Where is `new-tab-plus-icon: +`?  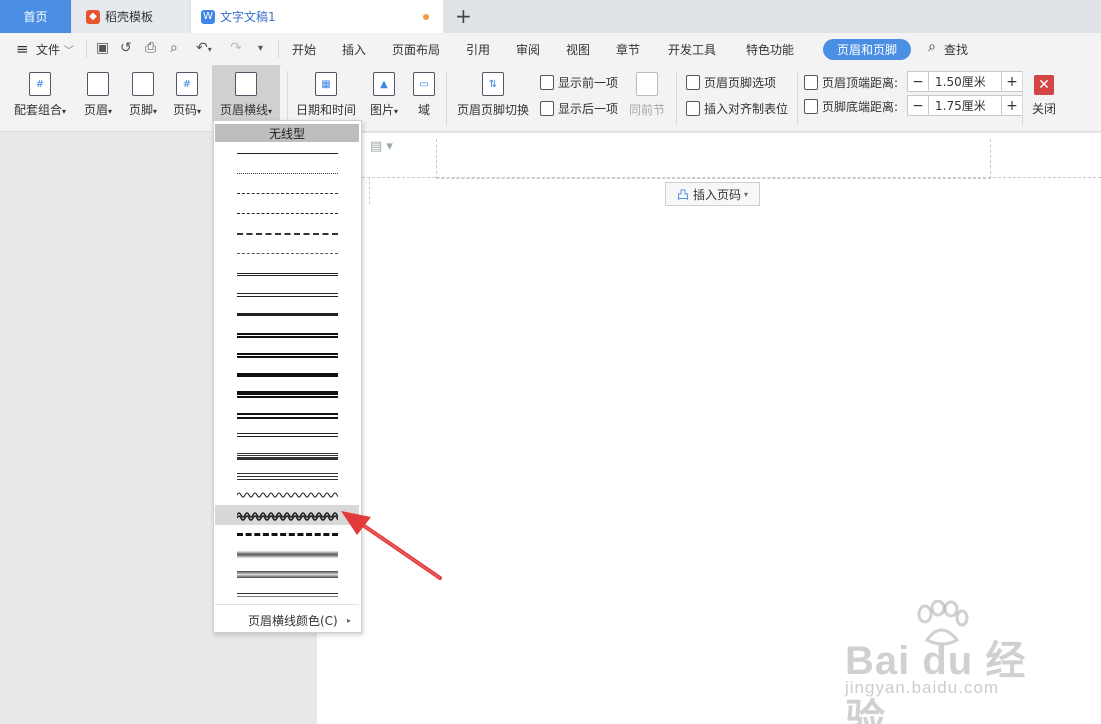
new-tab-plus-icon: + is located at coordinates (463, 16).